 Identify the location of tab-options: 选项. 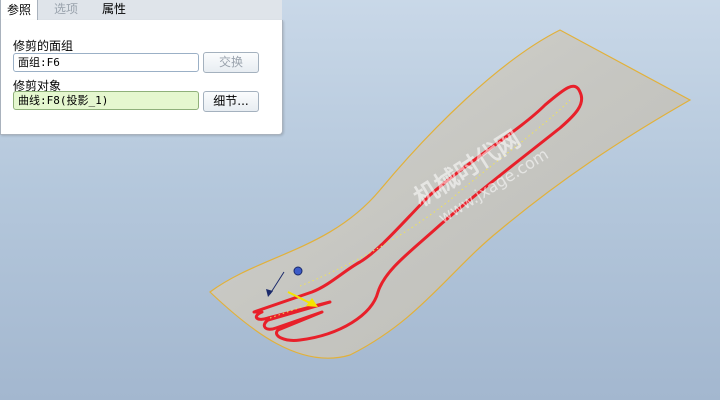
(66, 9).